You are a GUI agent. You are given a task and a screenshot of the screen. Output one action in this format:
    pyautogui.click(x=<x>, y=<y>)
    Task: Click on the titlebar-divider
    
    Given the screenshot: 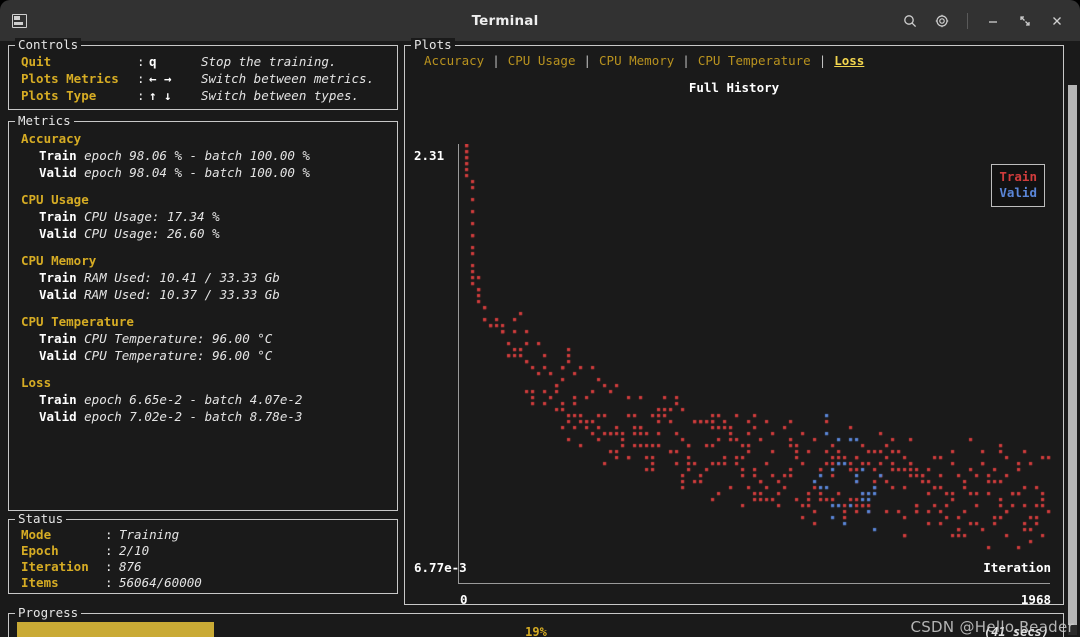 What is the action you would take?
    pyautogui.click(x=967, y=20)
    